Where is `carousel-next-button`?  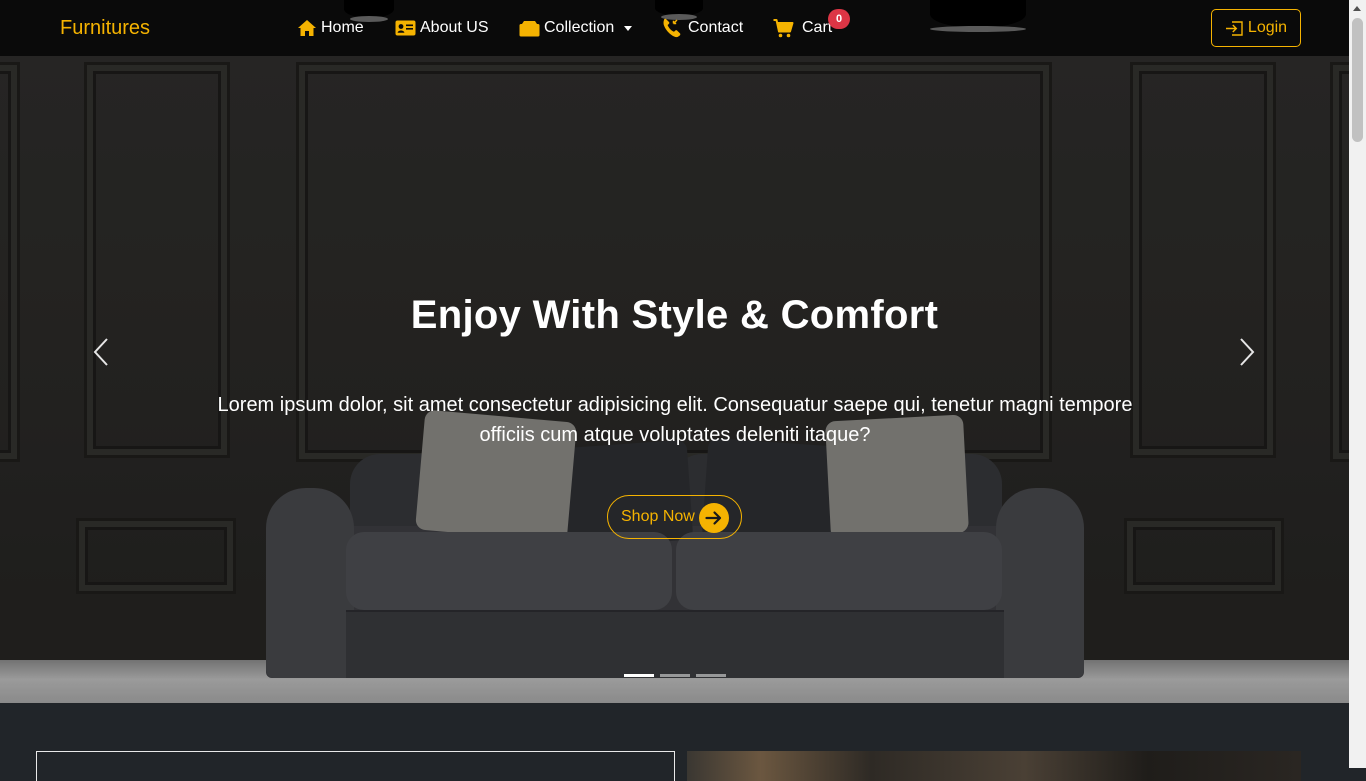 carousel-next-button is located at coordinates (1247, 352).